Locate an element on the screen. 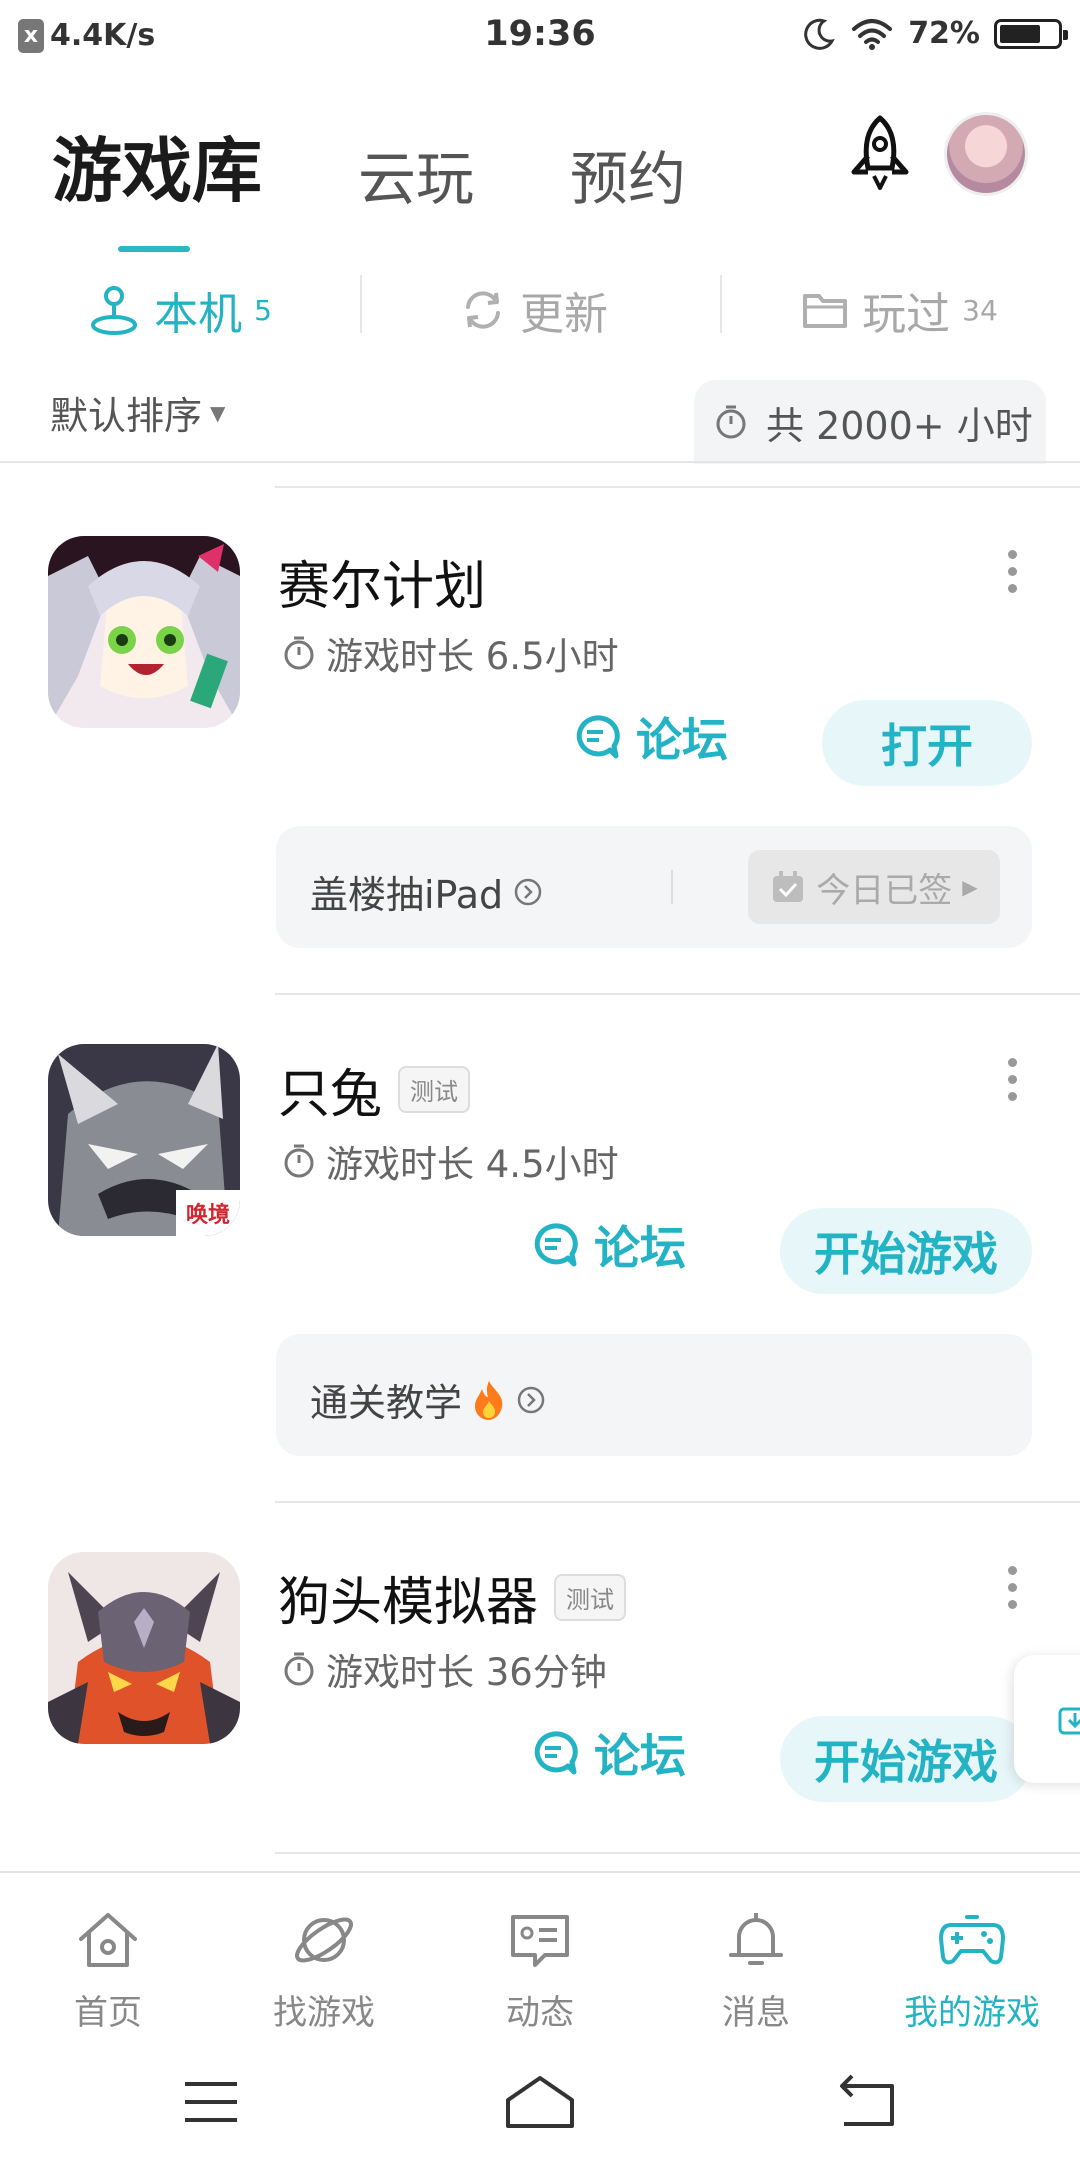  promo-text: 盖楼抽iPad is located at coordinates (407, 895).